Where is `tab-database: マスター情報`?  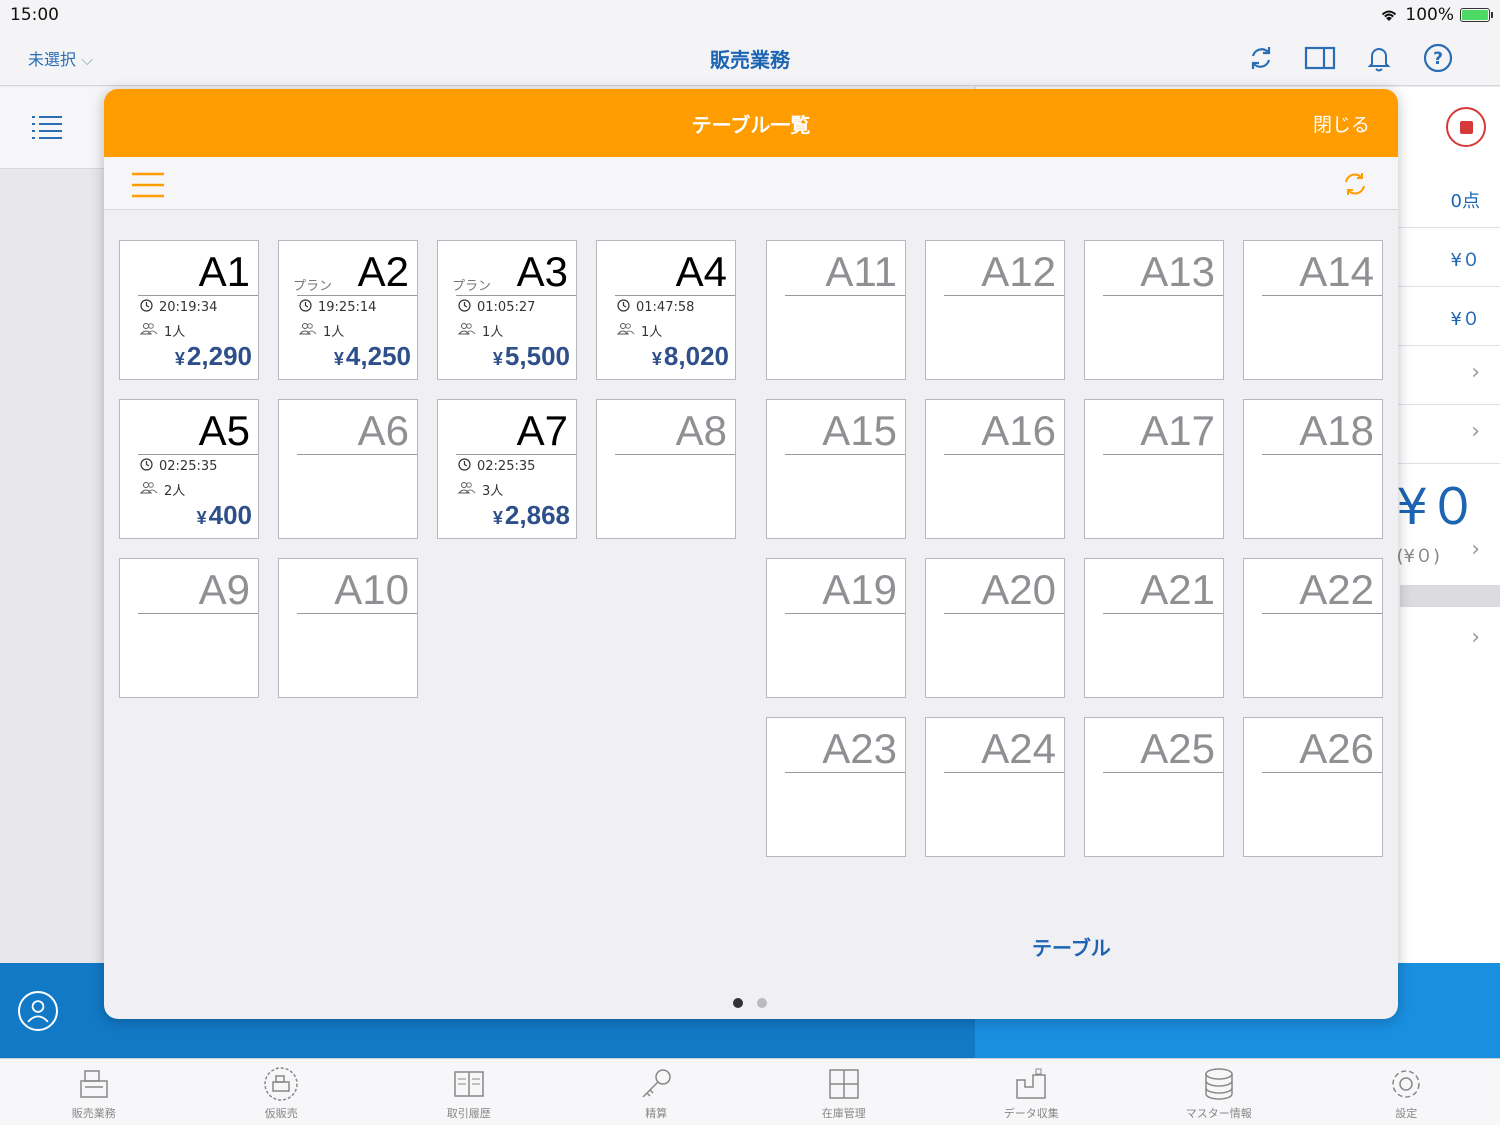
tab-database: マスター情報 is located at coordinates (1219, 1092).